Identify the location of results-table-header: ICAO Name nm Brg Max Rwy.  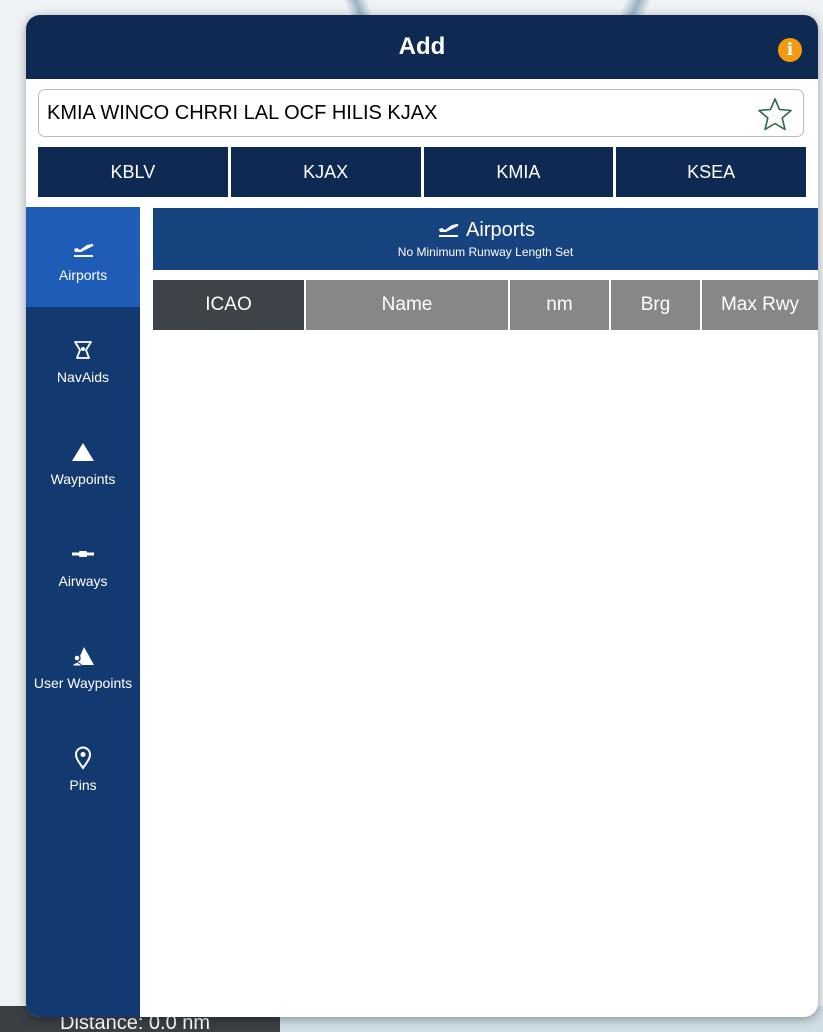
(485, 305).